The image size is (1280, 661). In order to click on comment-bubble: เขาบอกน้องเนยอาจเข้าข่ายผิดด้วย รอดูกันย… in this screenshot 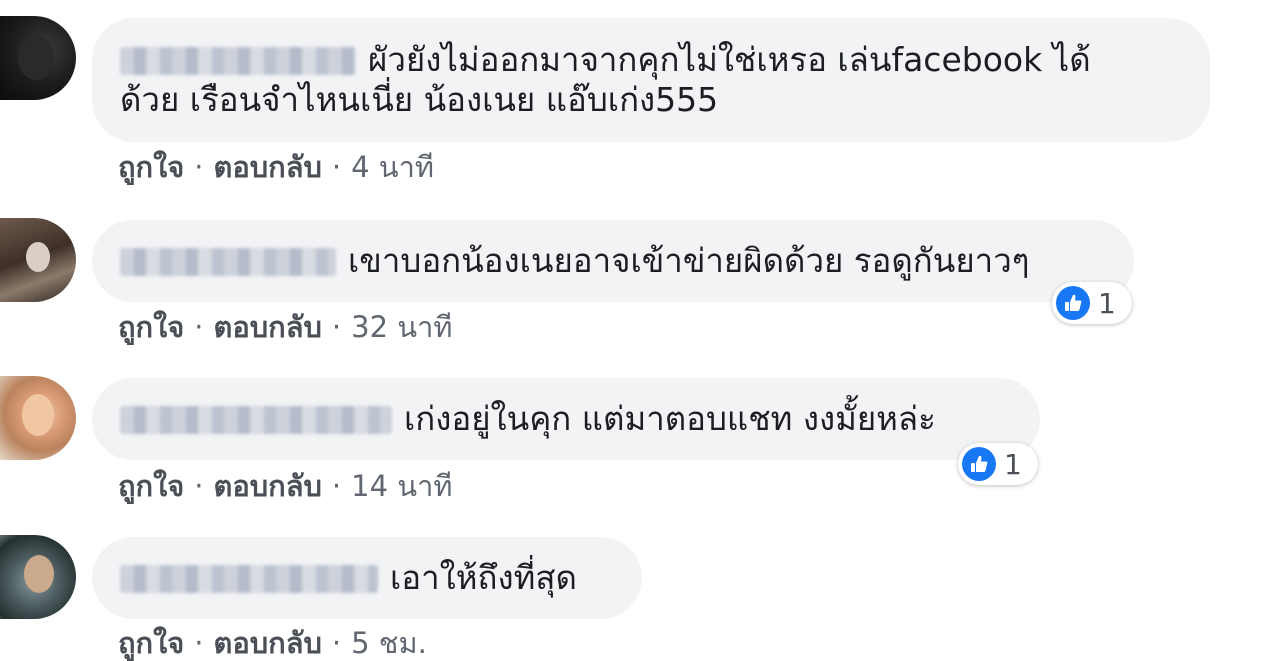, I will do `click(613, 261)`.